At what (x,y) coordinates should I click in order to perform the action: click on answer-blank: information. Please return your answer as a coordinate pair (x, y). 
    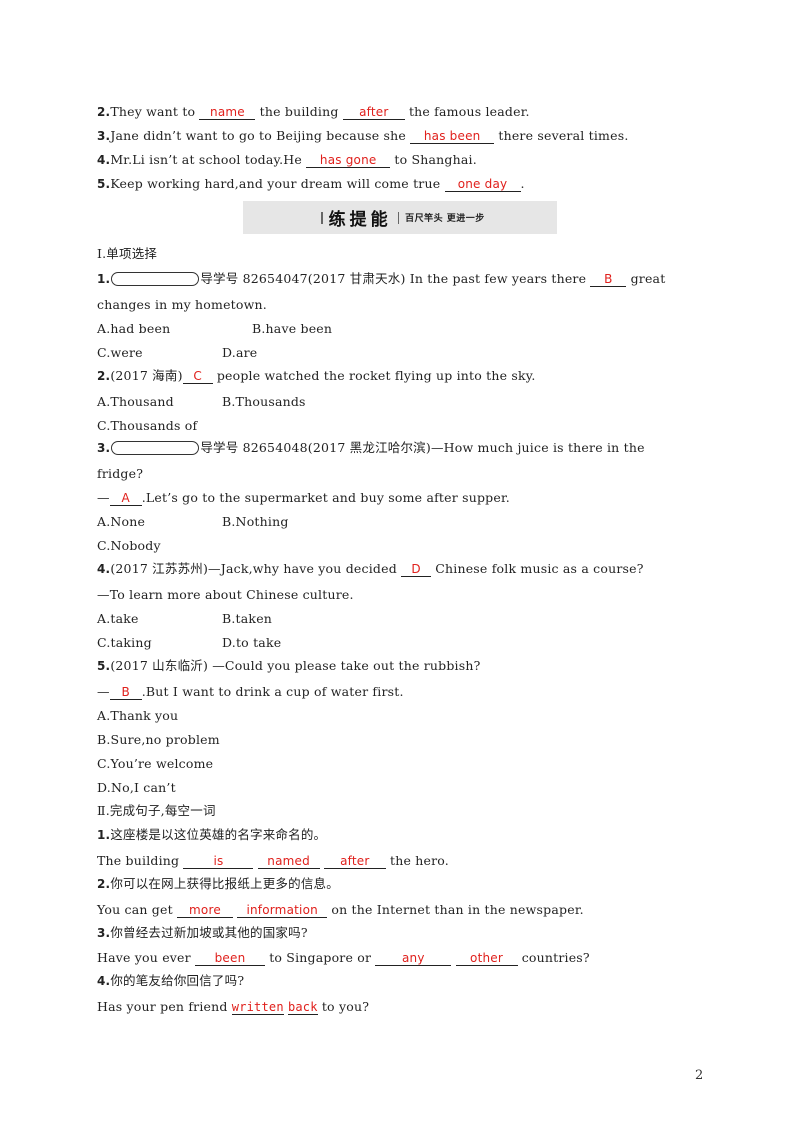
    Looking at the image, I should click on (282, 910).